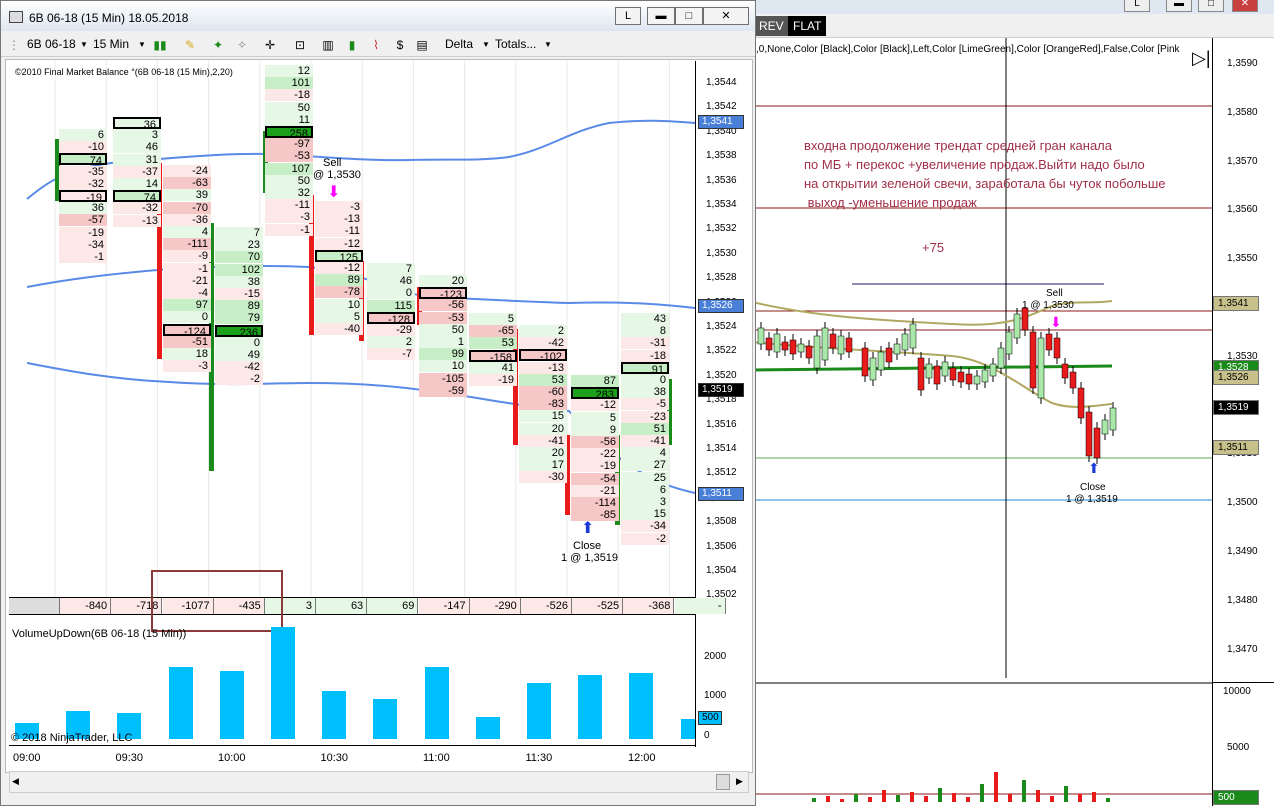 The width and height of the screenshot is (1274, 806). I want to click on footprint-cell: -5, so click(645, 404).